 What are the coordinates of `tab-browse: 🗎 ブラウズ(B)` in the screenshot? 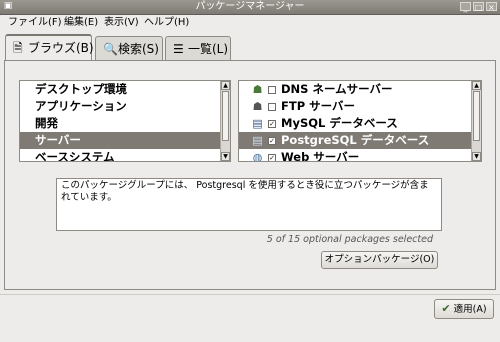 It's located at (49, 47).